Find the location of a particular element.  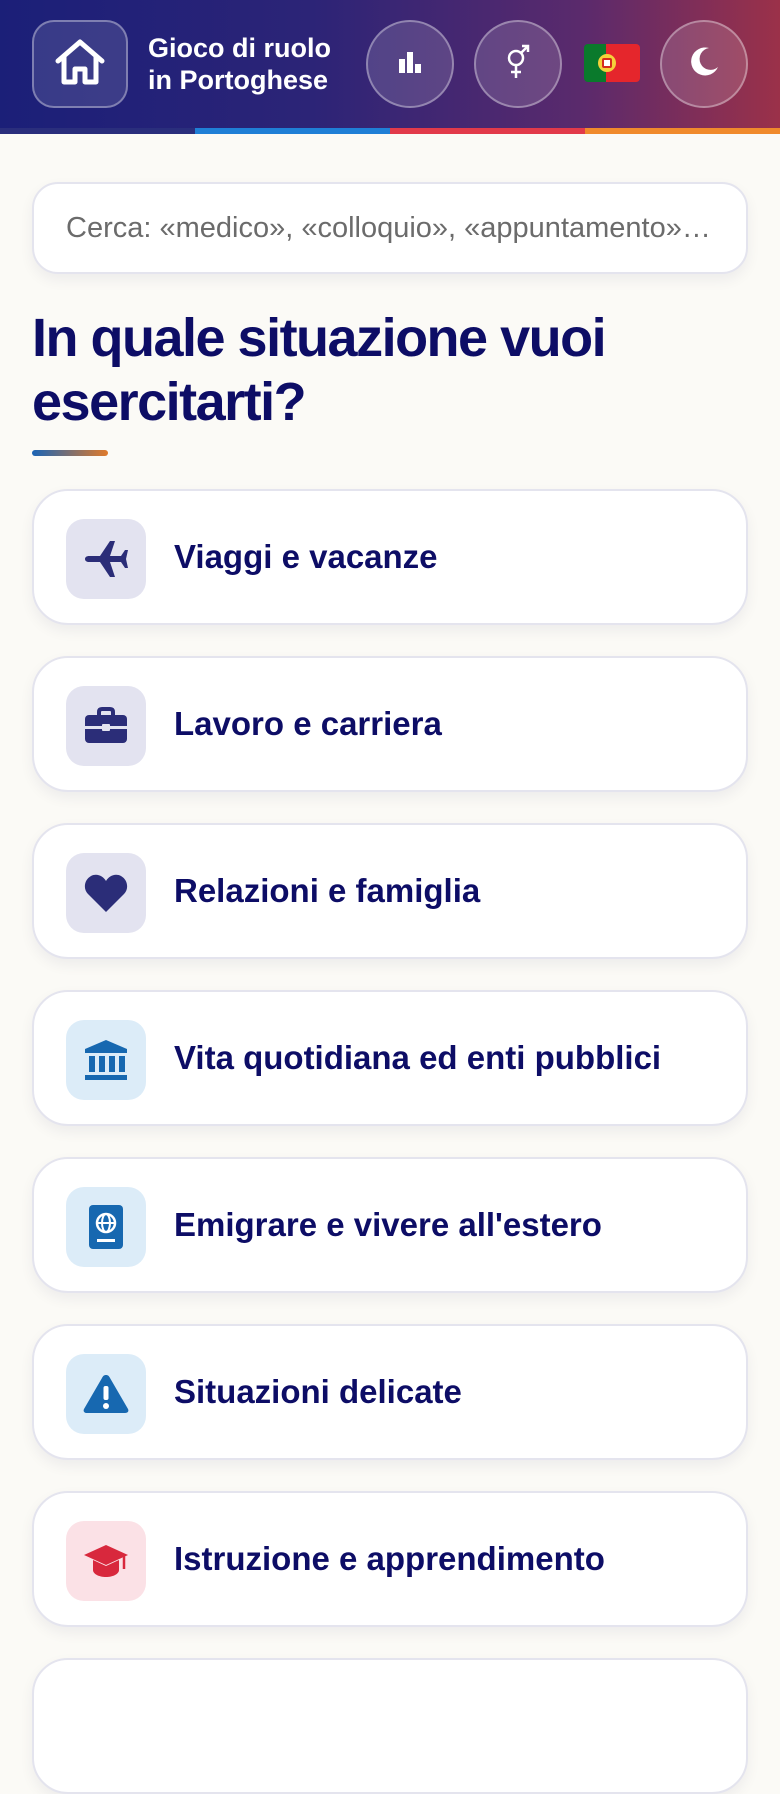

app-header: Gioco di ruolo in Portoghese is located at coordinates (390, 67).